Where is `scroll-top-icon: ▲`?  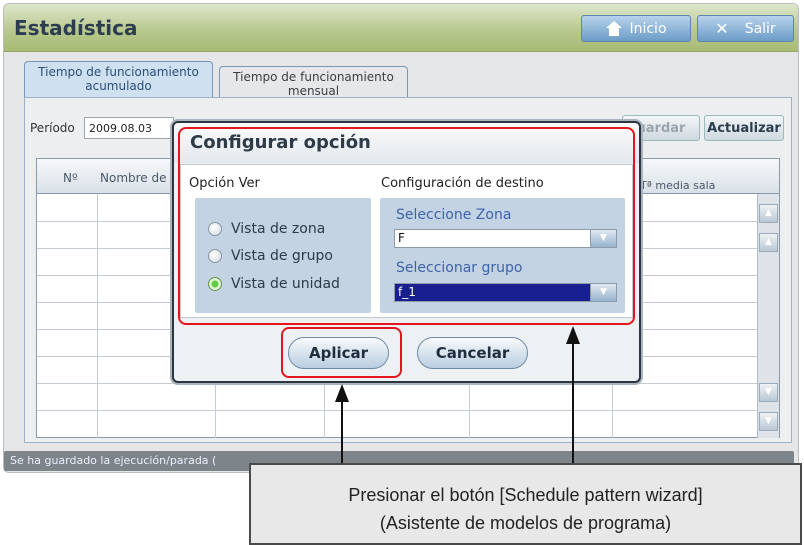 scroll-top-icon: ▲ is located at coordinates (768, 213).